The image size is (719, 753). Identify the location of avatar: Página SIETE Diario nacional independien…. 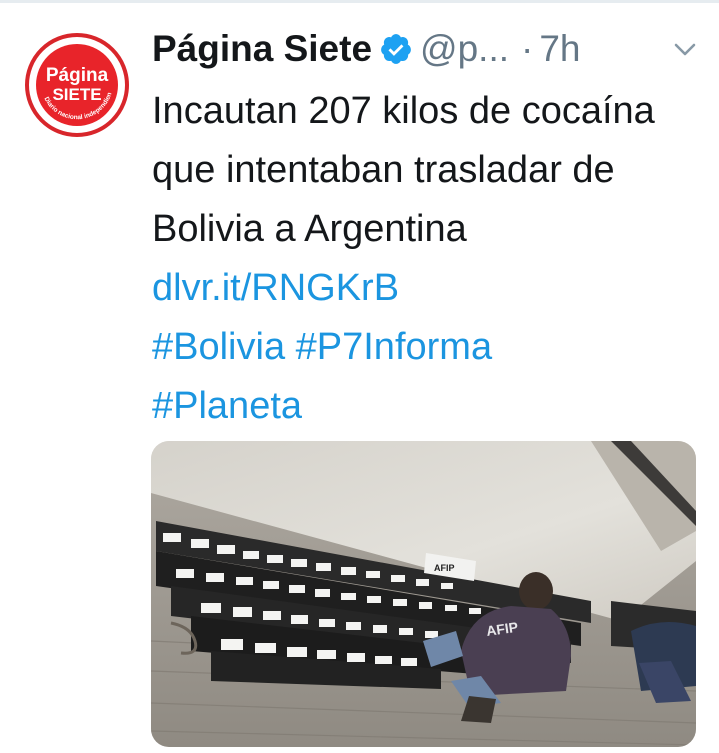
(77, 85).